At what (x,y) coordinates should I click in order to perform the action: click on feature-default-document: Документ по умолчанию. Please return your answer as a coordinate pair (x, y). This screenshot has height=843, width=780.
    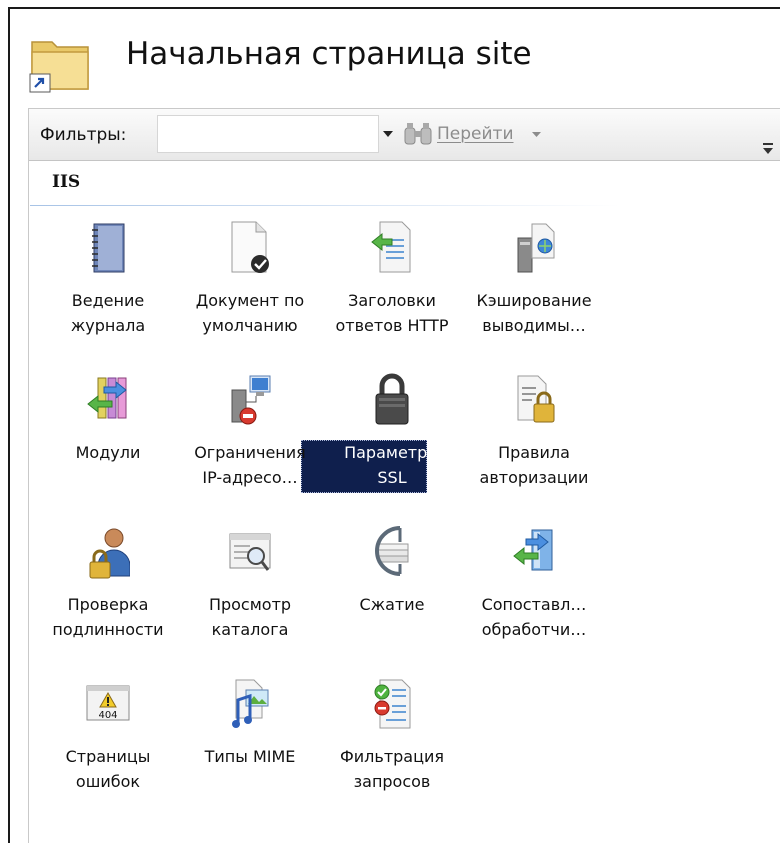
    Looking at the image, I should click on (250, 292).